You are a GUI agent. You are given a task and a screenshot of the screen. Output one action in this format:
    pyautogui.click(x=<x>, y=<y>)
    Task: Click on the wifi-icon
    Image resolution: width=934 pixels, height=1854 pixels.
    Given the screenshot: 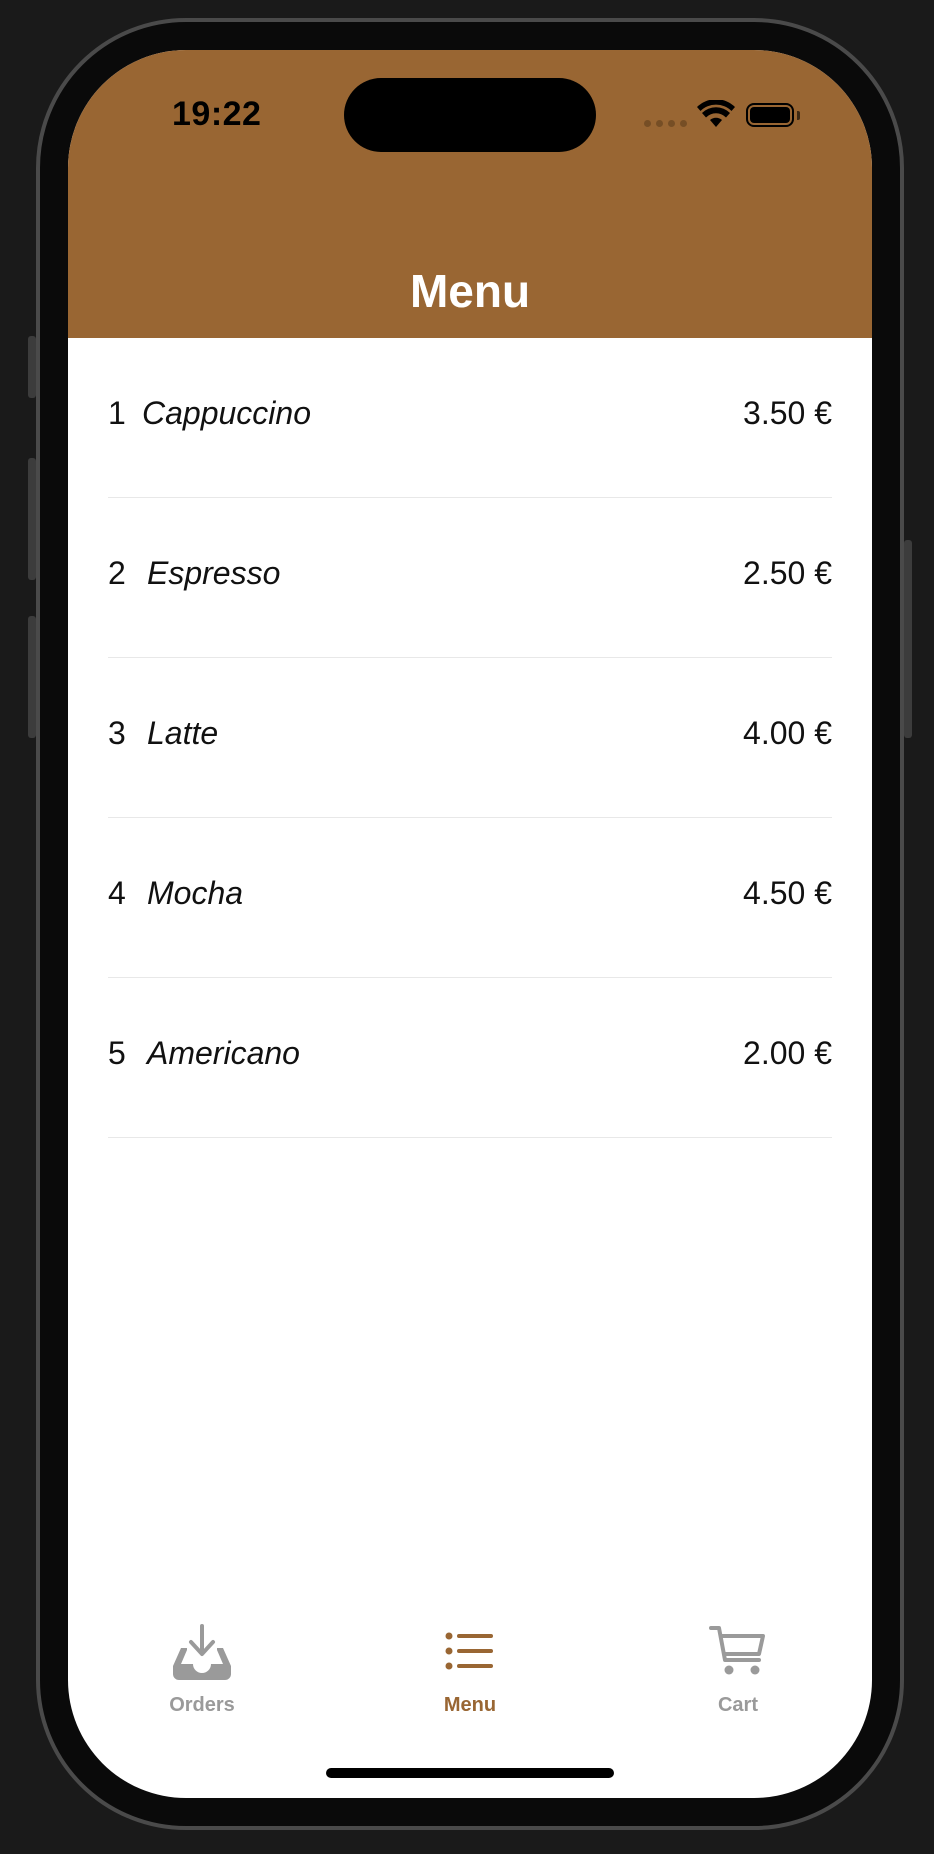 What is the action you would take?
    pyautogui.click(x=716, y=113)
    